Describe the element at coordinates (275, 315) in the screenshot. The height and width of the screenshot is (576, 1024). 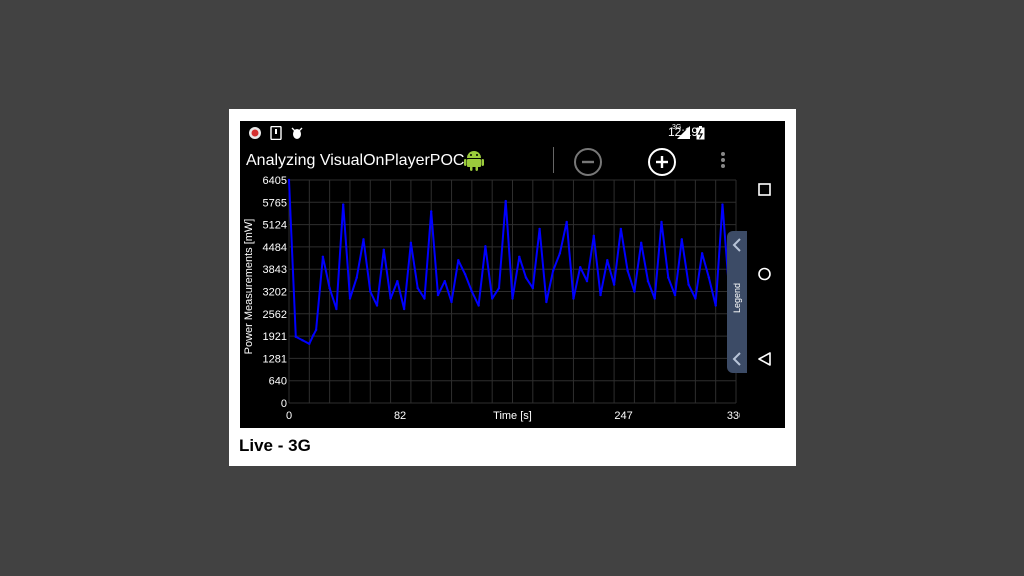
I see `y-tick-label: 2562` at that location.